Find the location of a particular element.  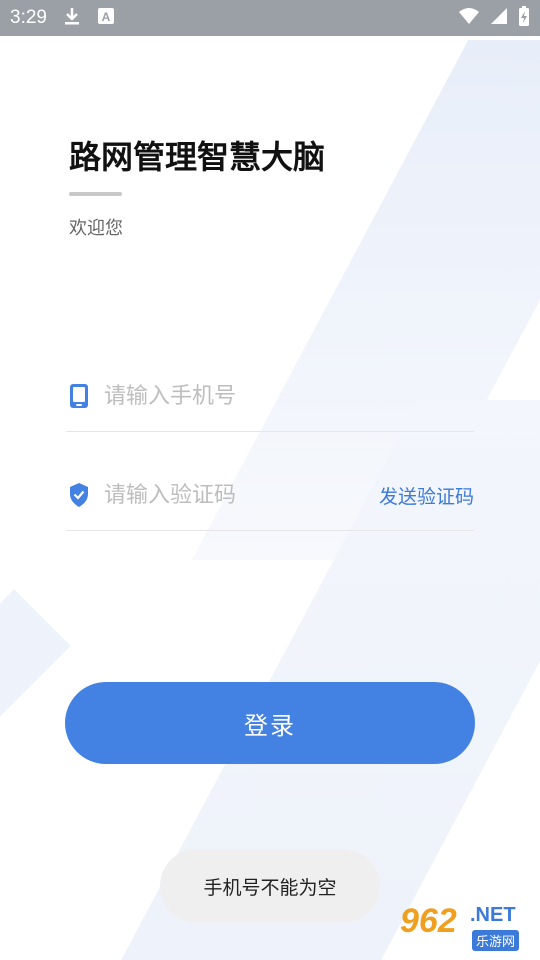

battery-charging-icon is located at coordinates (524, 18).